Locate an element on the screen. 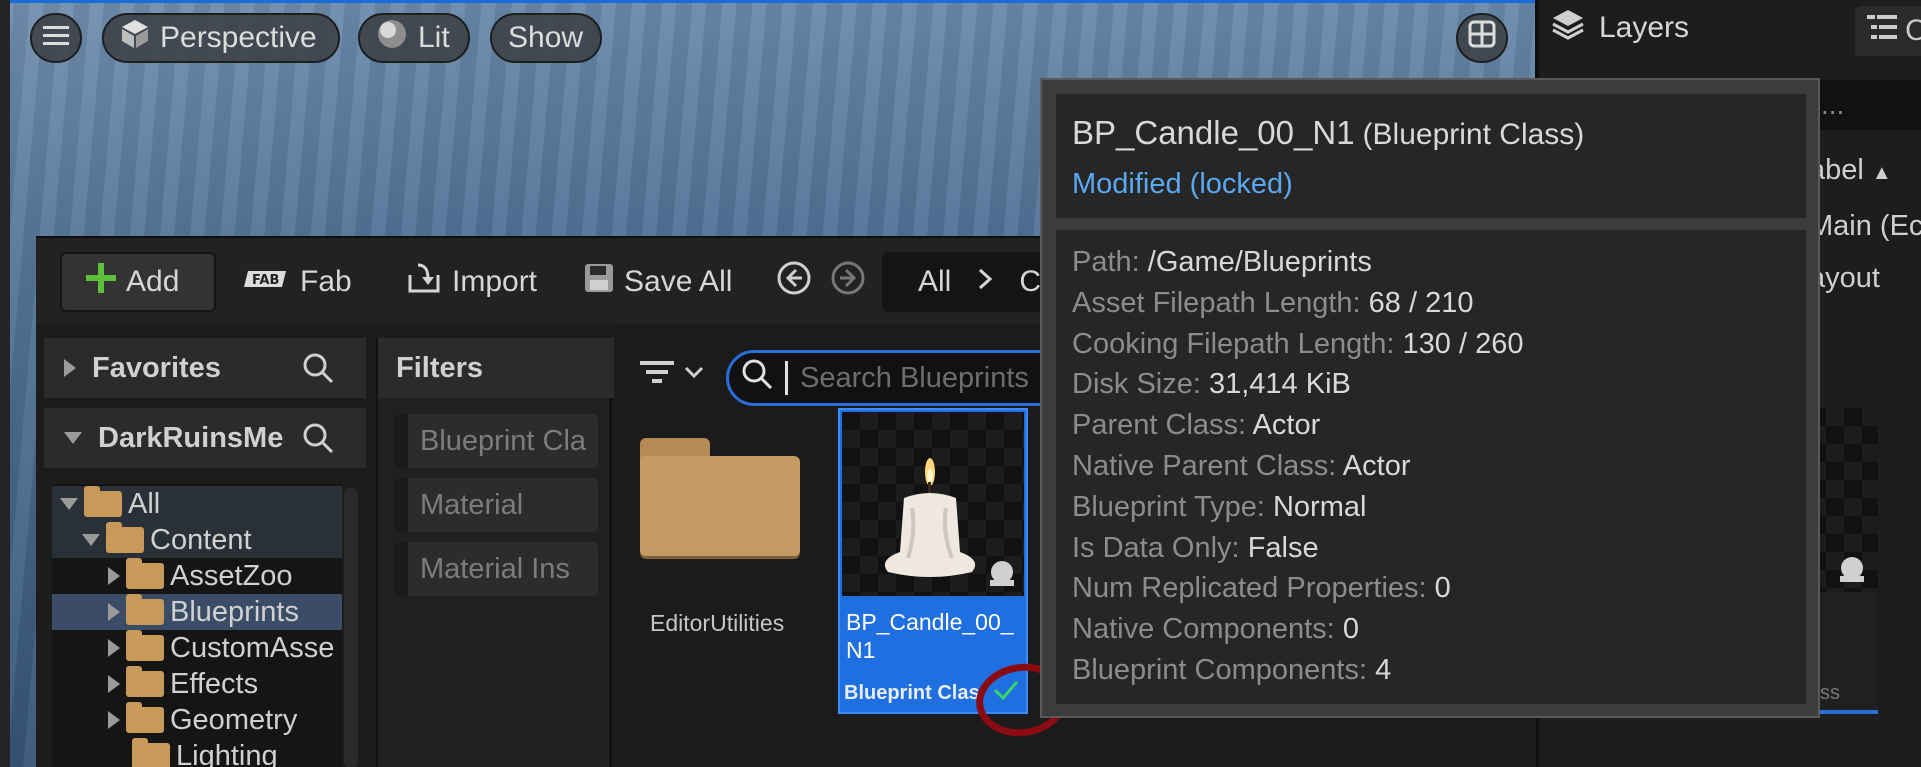 The image size is (1921, 767). tree-item-assetzoo: AssetZoo is located at coordinates (172, 576).